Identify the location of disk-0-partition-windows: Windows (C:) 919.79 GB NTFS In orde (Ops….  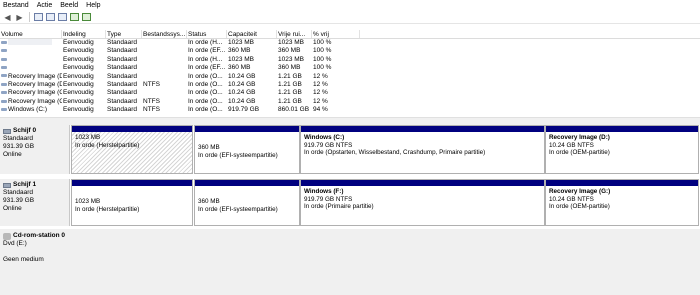
(422, 149).